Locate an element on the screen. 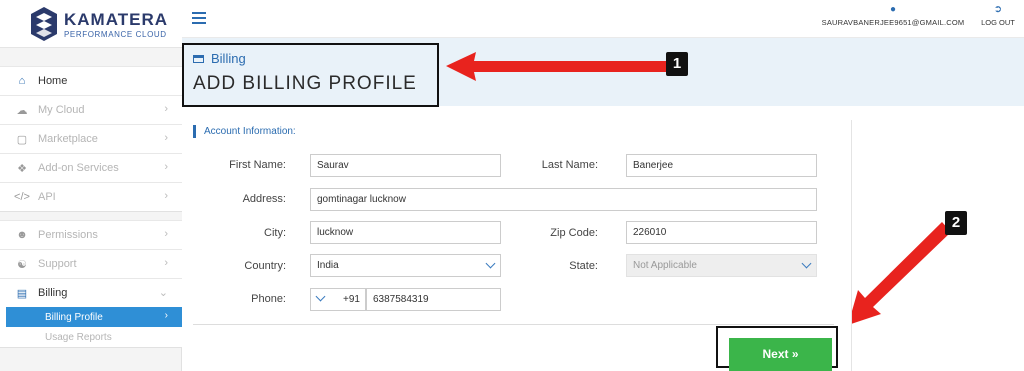 The image size is (1024, 371). sidebar-item-permissions: ☻ Permissions › is located at coordinates (91, 234).